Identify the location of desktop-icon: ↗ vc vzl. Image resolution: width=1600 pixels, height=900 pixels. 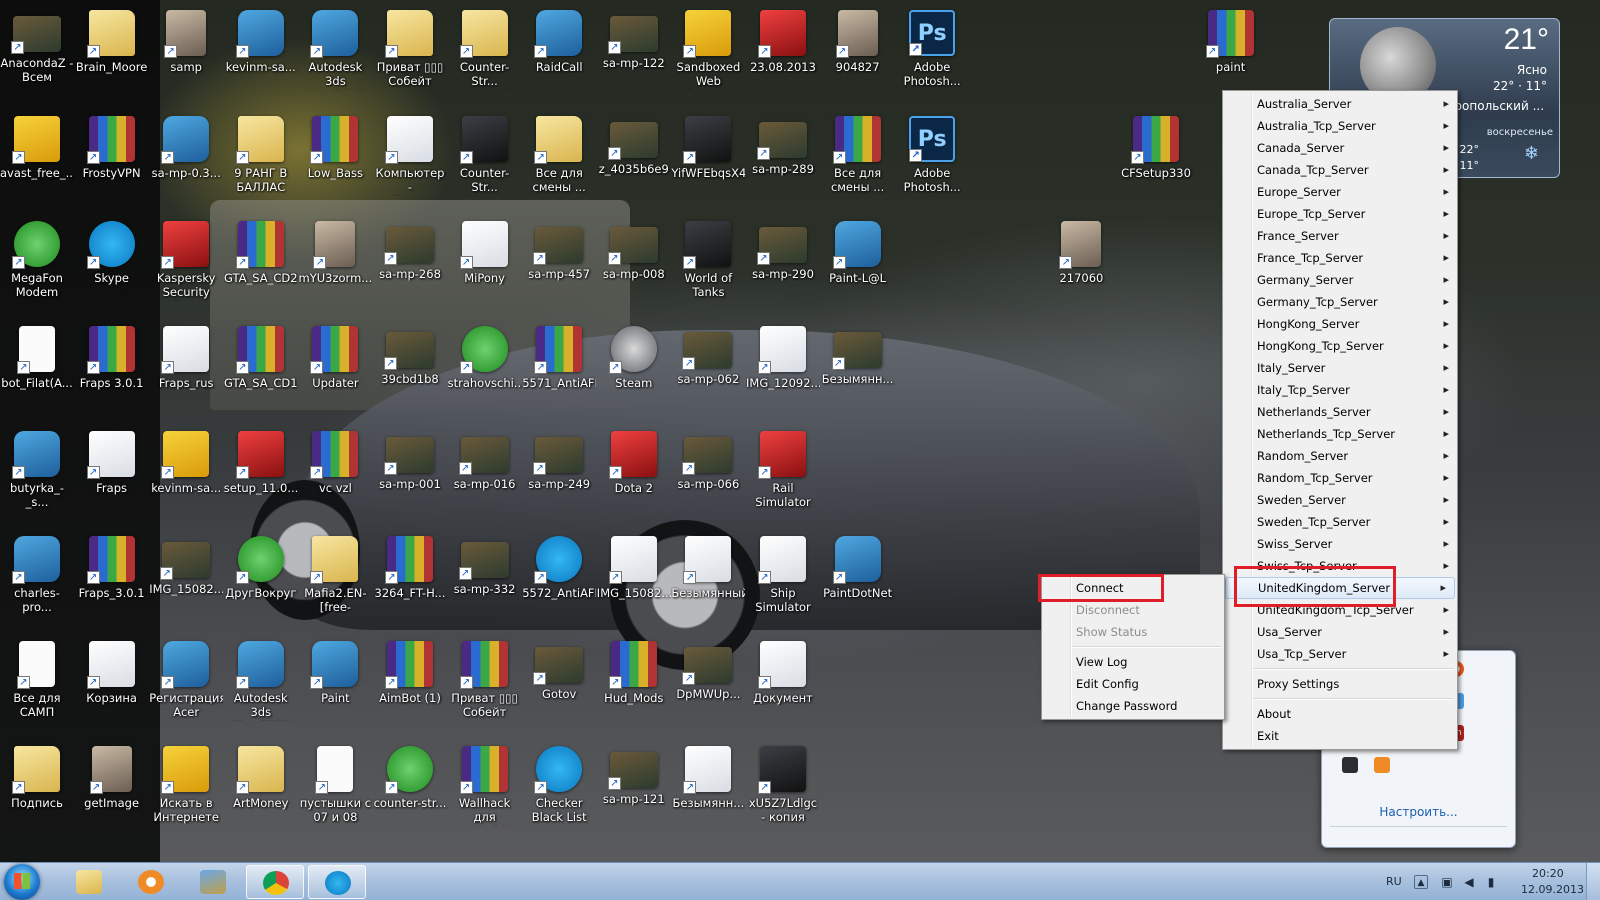
(335, 477).